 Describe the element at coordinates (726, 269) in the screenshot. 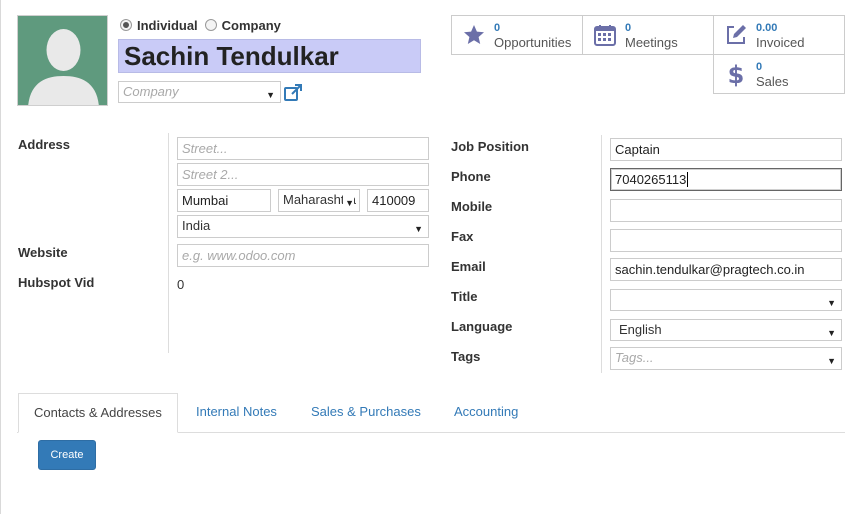

I see `email-input: sachin.tendulkar@pragtech.co.in` at that location.